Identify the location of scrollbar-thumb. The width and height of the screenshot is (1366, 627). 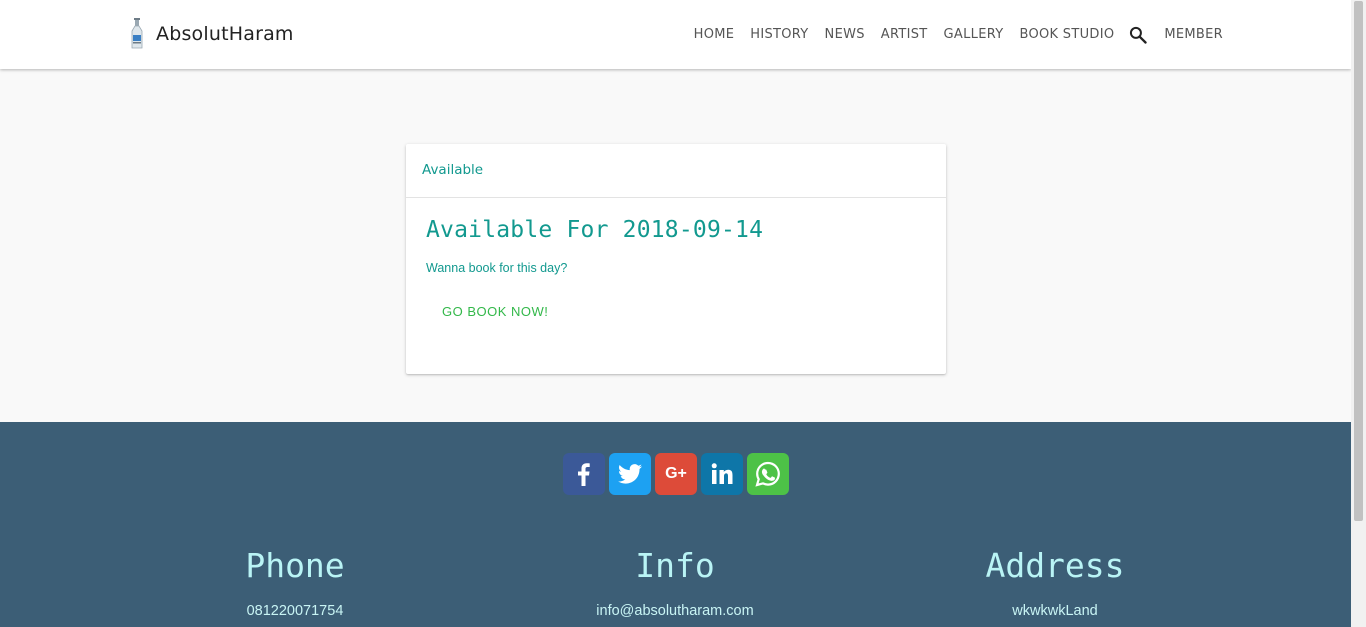
(1358, 261).